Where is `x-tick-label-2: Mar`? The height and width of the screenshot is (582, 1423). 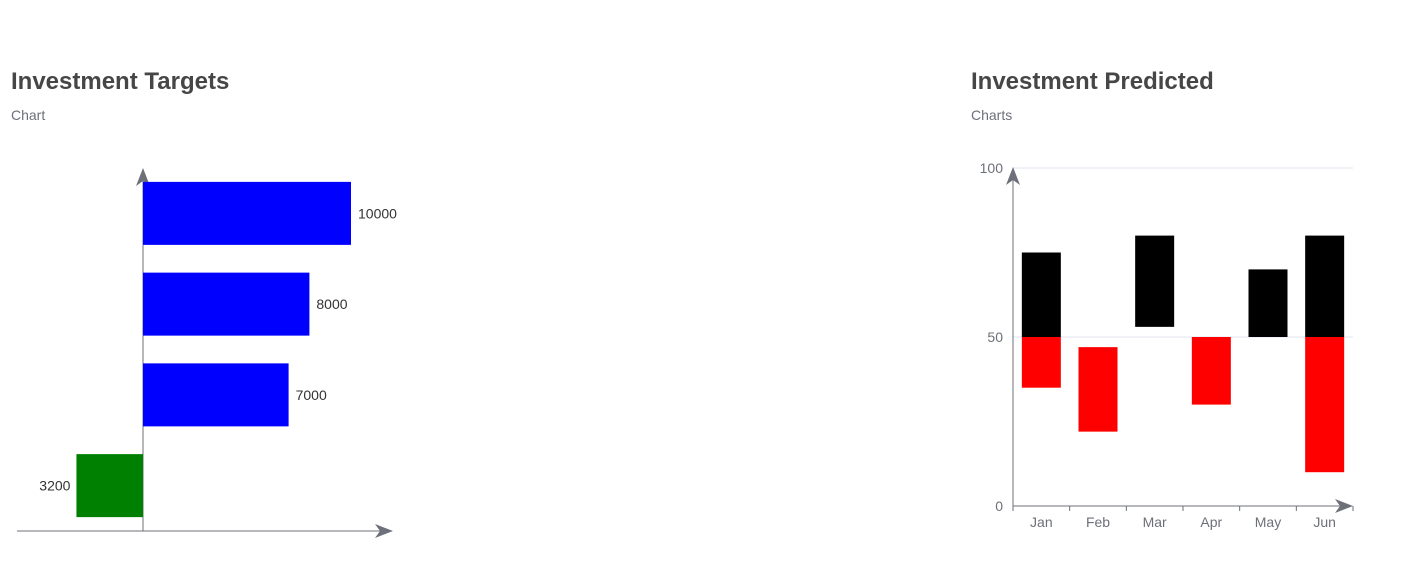
x-tick-label-2: Mar is located at coordinates (1155, 522).